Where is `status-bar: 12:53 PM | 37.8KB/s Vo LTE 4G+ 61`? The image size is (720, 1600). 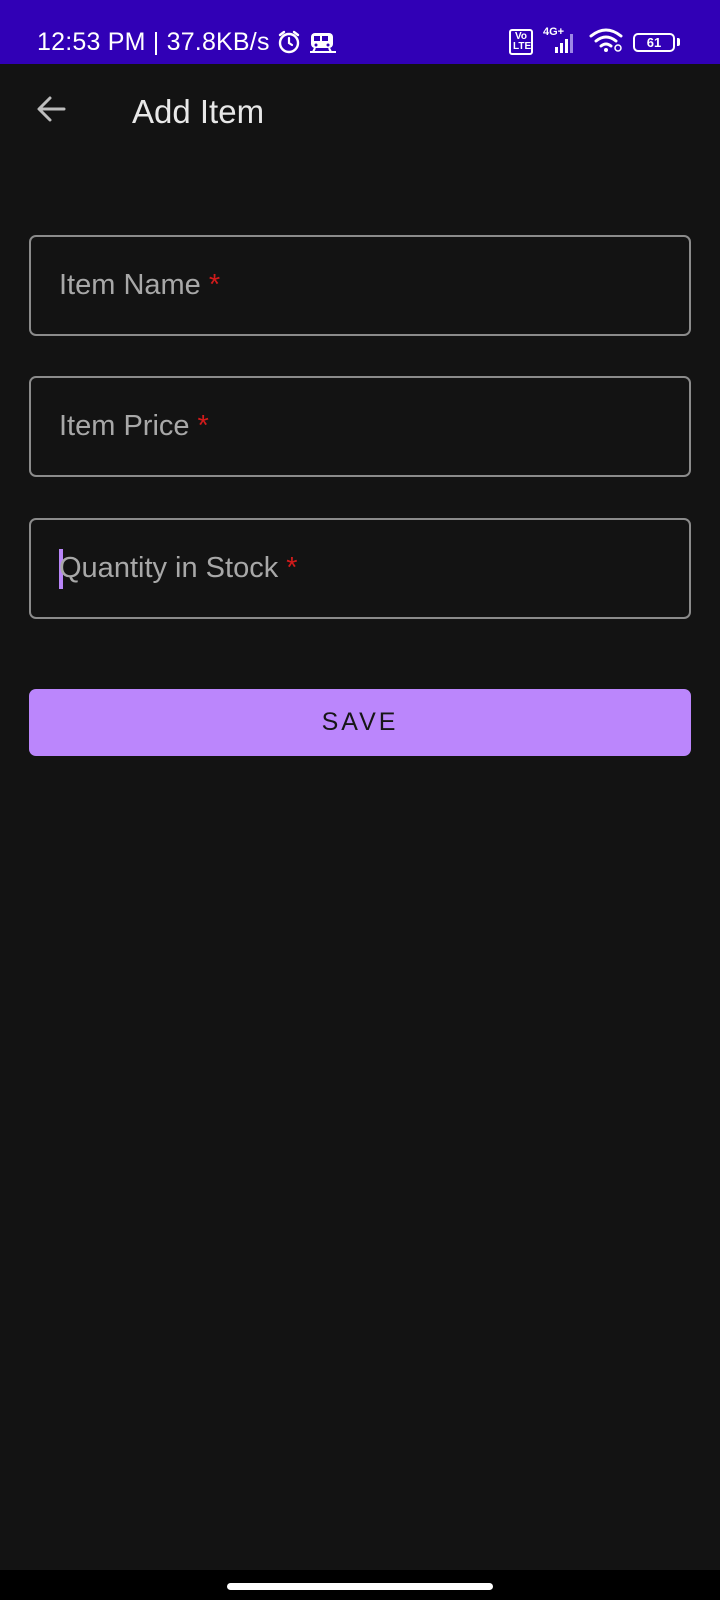 status-bar: 12:53 PM | 37.8KB/s Vo LTE 4G+ 61 is located at coordinates (360, 32).